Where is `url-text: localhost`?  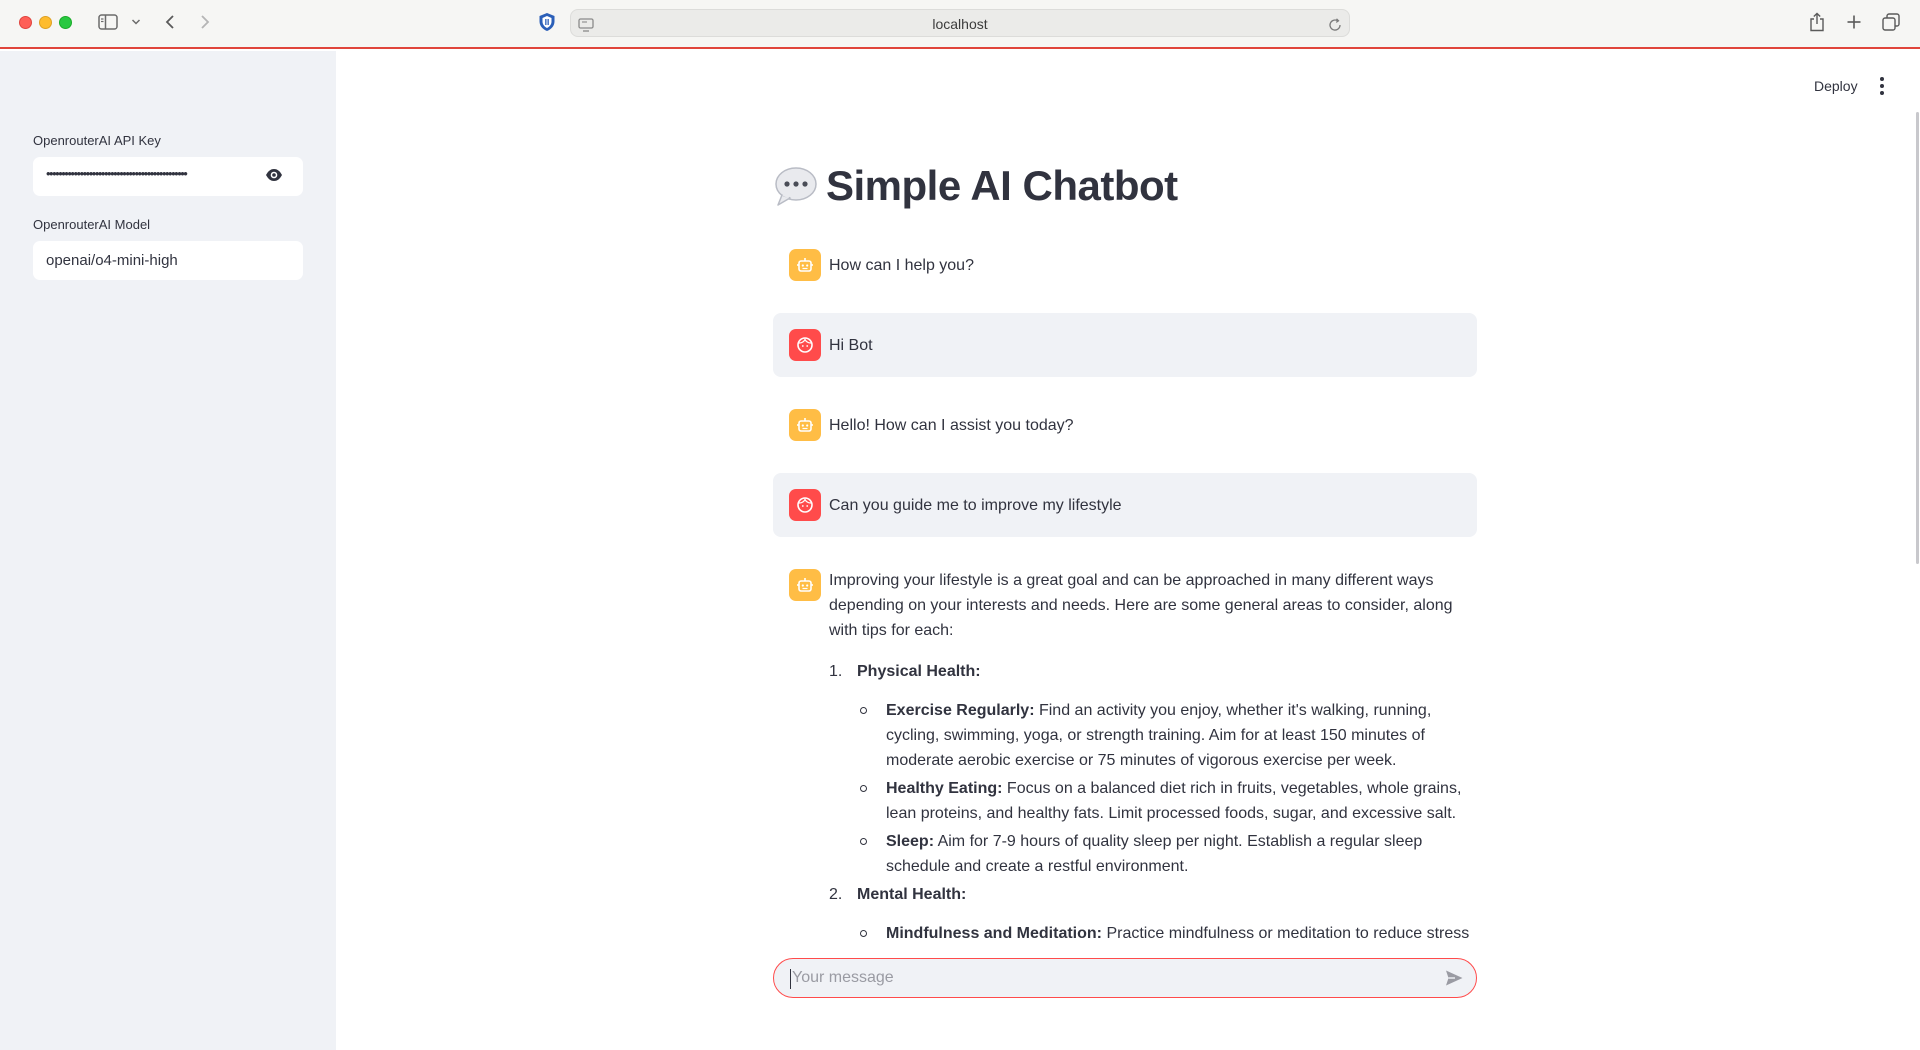 url-text: localhost is located at coordinates (960, 24).